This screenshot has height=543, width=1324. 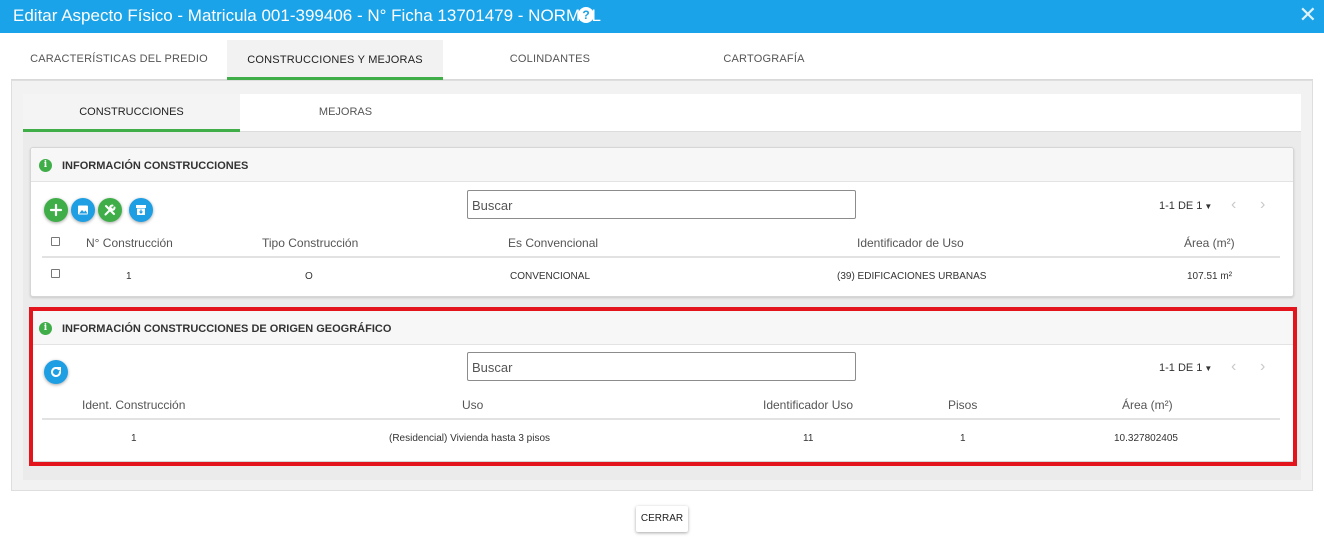 I want to click on table-cell: 1, so click(x=129, y=276).